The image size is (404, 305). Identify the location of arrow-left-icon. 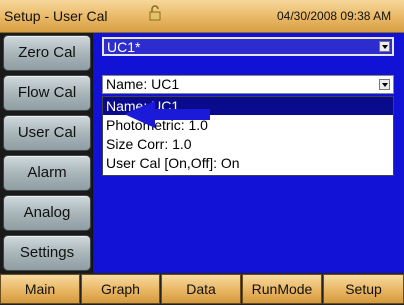
(167, 114).